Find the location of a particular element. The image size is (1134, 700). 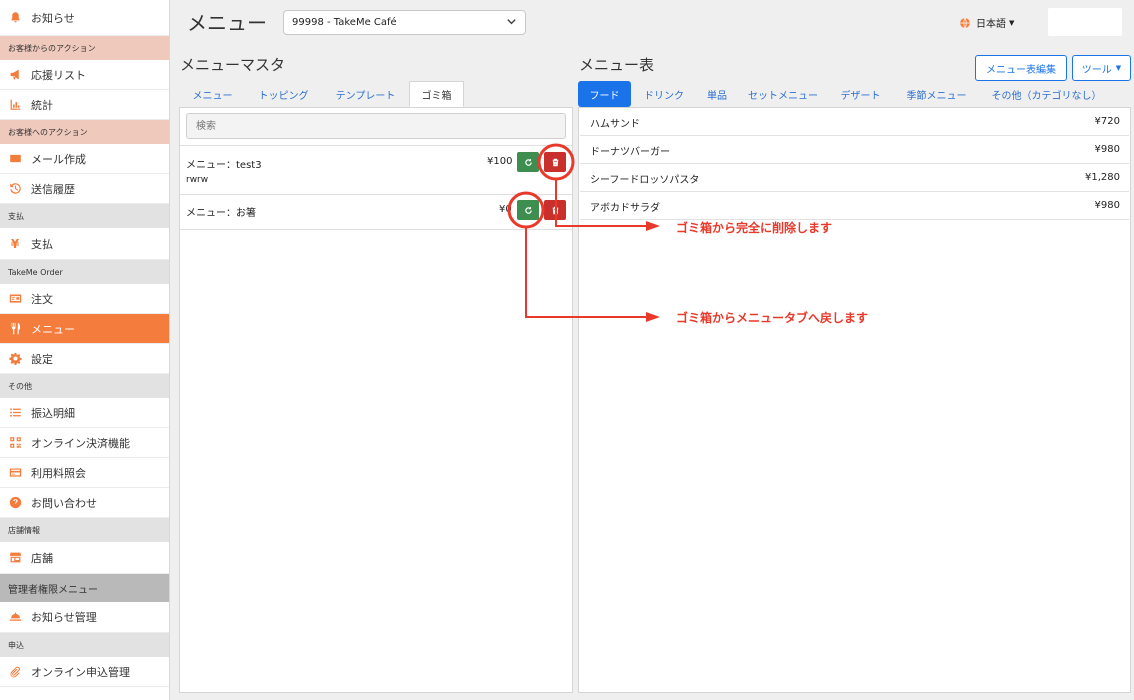

sidebar-item-label: お問い合わせ is located at coordinates (64, 503).